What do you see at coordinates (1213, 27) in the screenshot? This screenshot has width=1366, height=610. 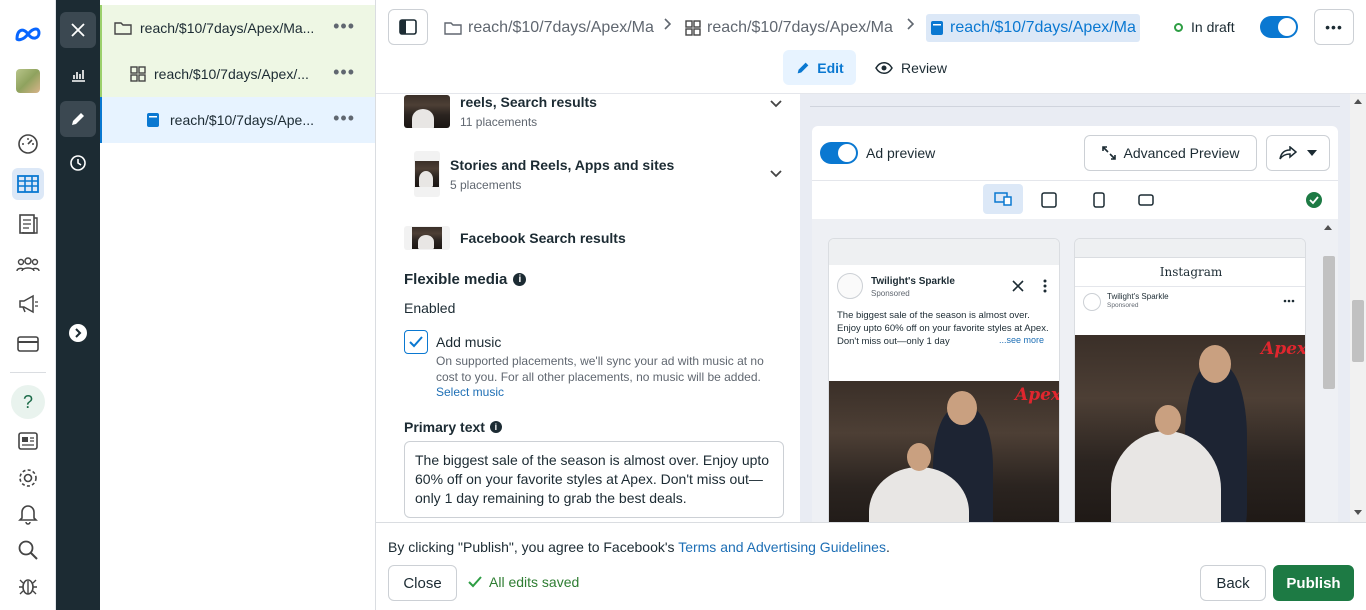 I see `status-label: In draft` at bounding box center [1213, 27].